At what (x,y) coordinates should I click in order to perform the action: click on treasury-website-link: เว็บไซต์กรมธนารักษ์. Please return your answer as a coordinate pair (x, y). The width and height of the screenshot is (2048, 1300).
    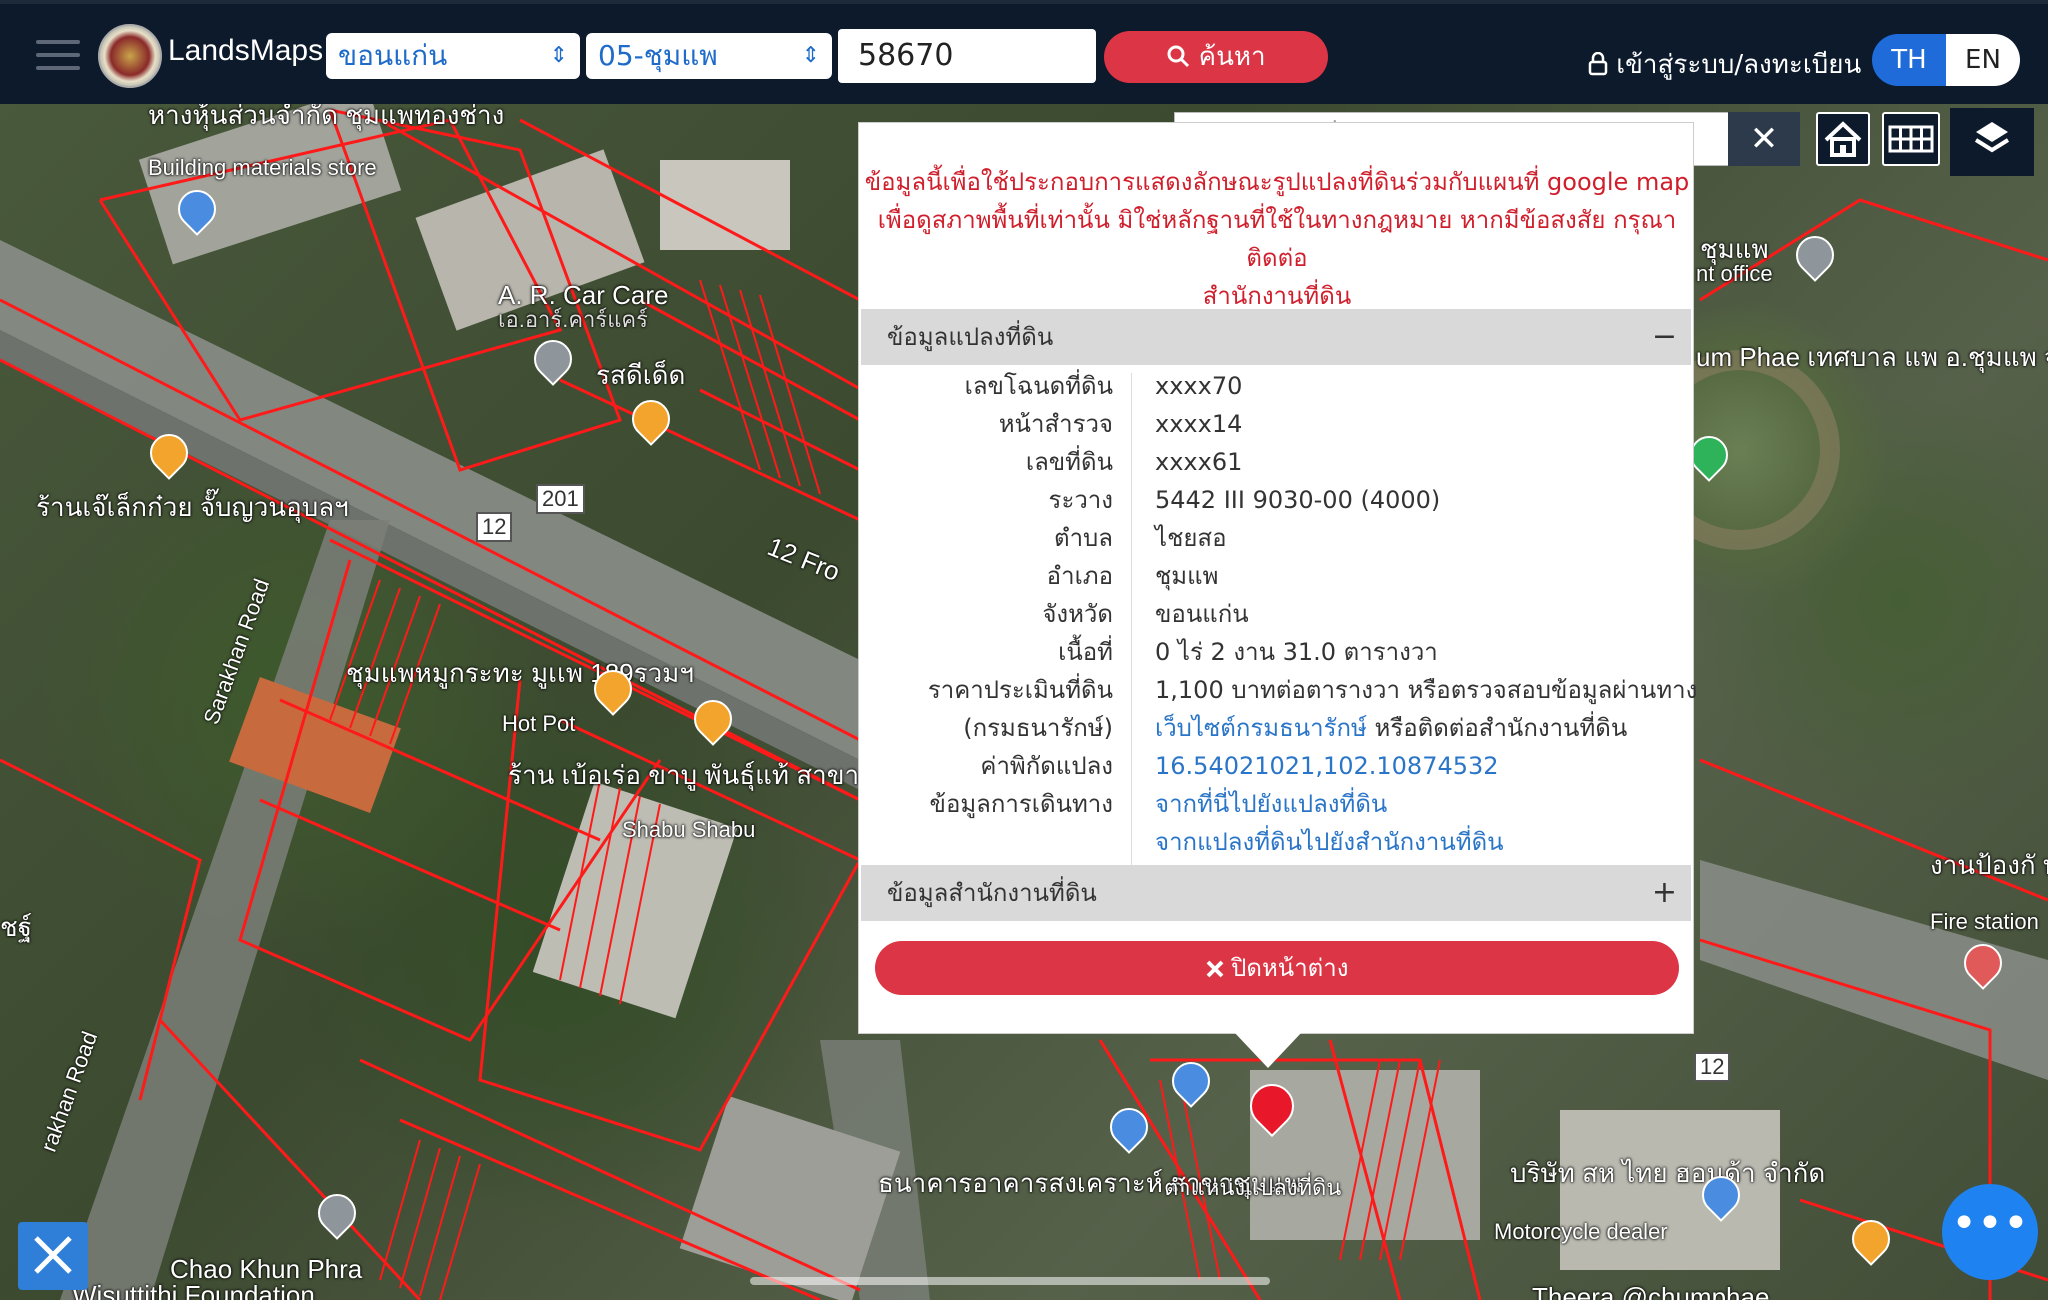
    Looking at the image, I should click on (1261, 728).